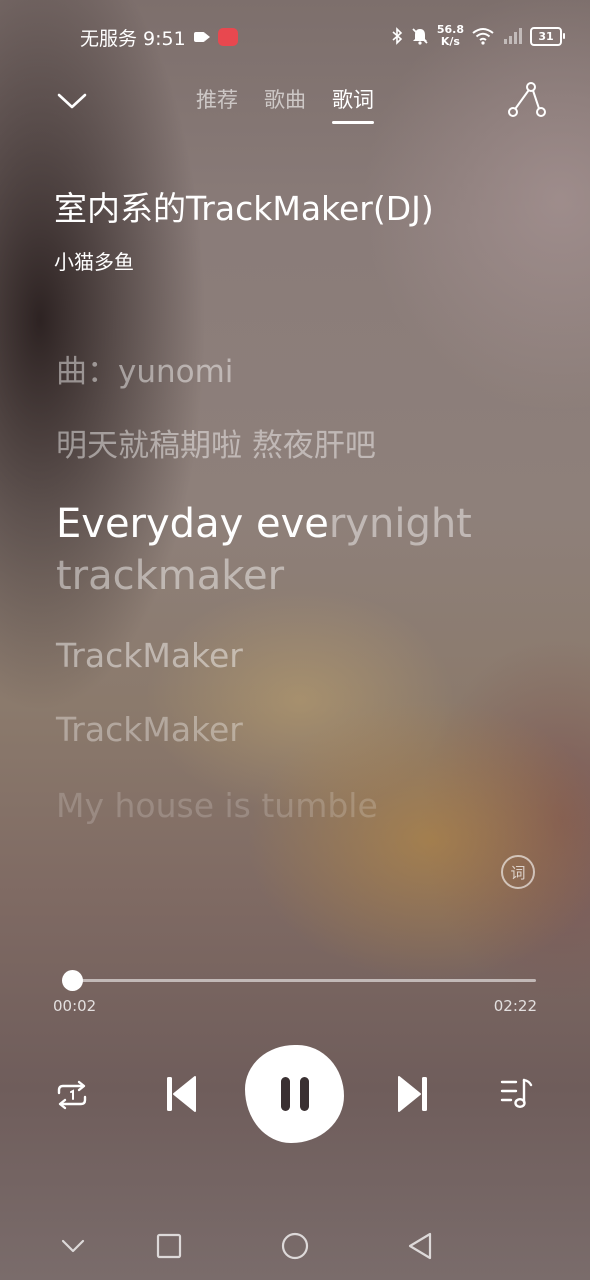  I want to click on speed-unit: K/s, so click(450, 41).